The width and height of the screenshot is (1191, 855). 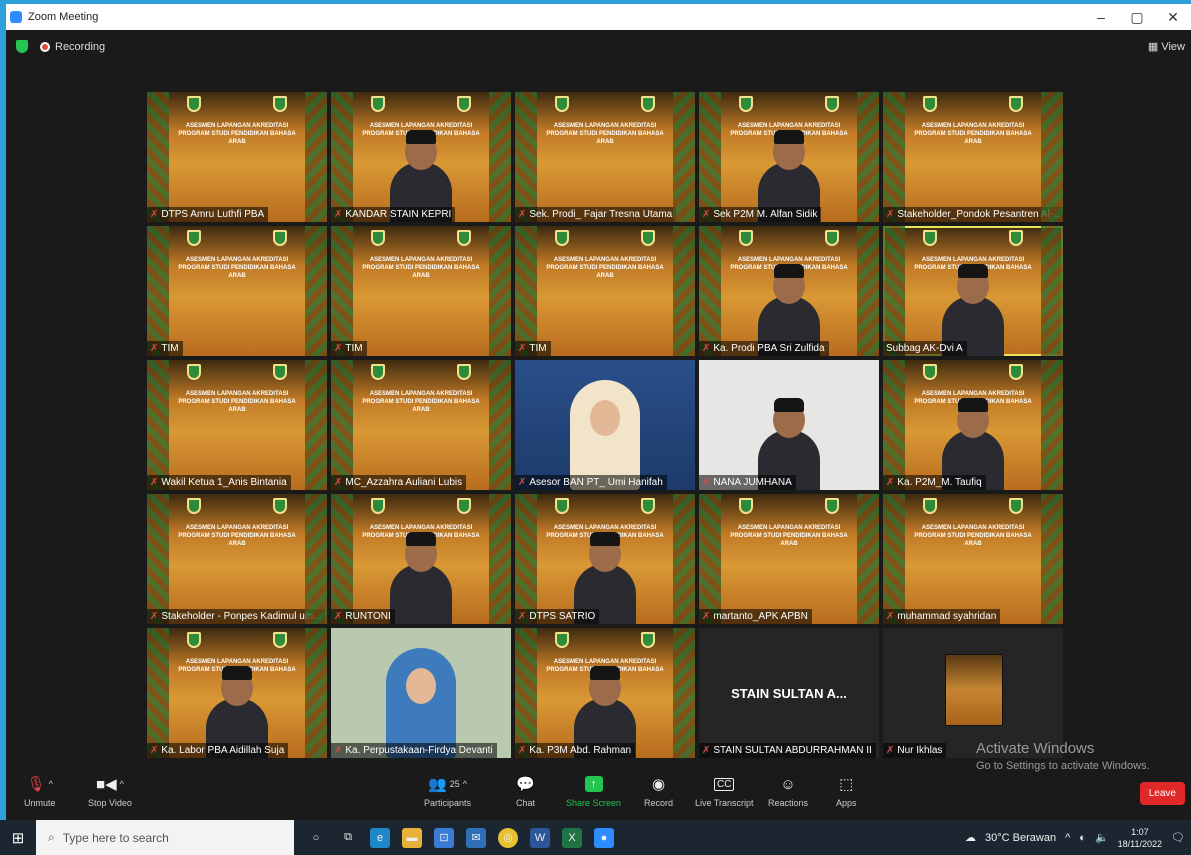 What do you see at coordinates (380, 837) in the screenshot?
I see `edge-icon: e` at bounding box center [380, 837].